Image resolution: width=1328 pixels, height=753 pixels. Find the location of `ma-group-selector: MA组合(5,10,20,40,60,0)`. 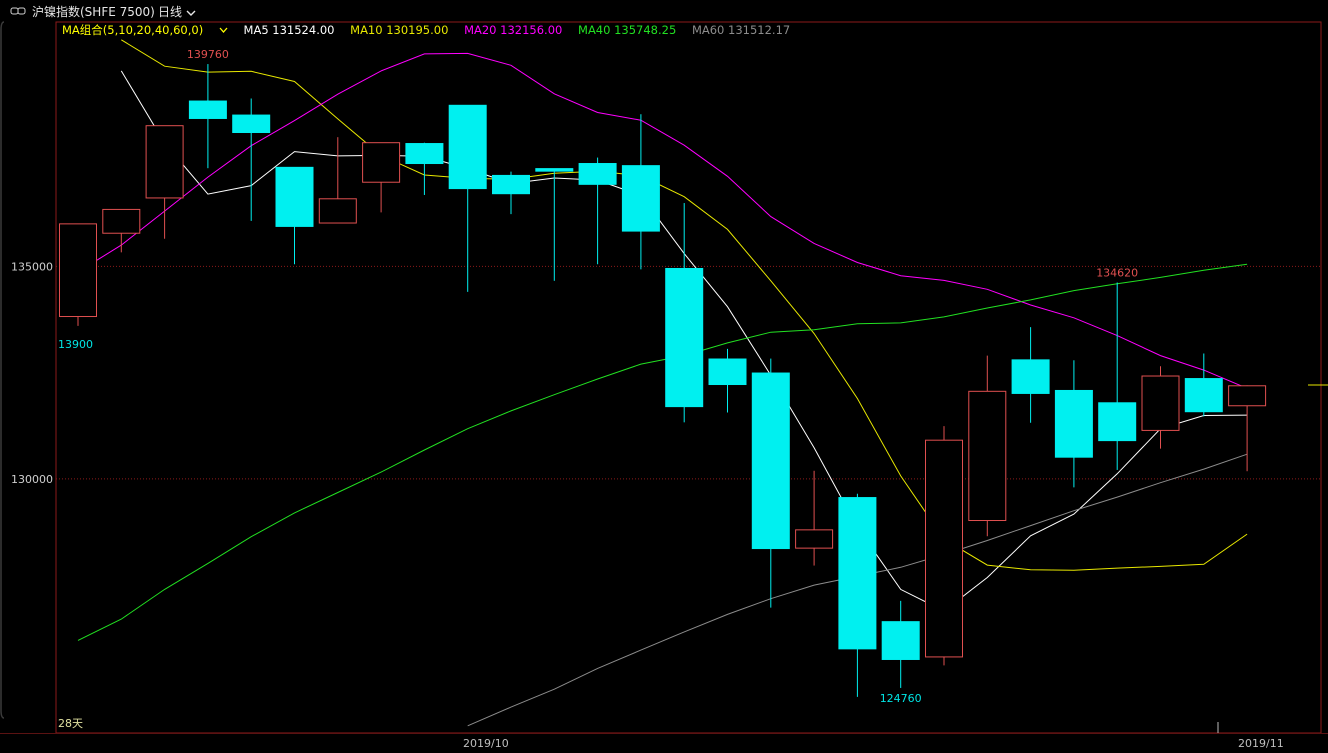

ma-group-selector: MA组合(5,10,20,40,60,0) is located at coordinates (147, 30).